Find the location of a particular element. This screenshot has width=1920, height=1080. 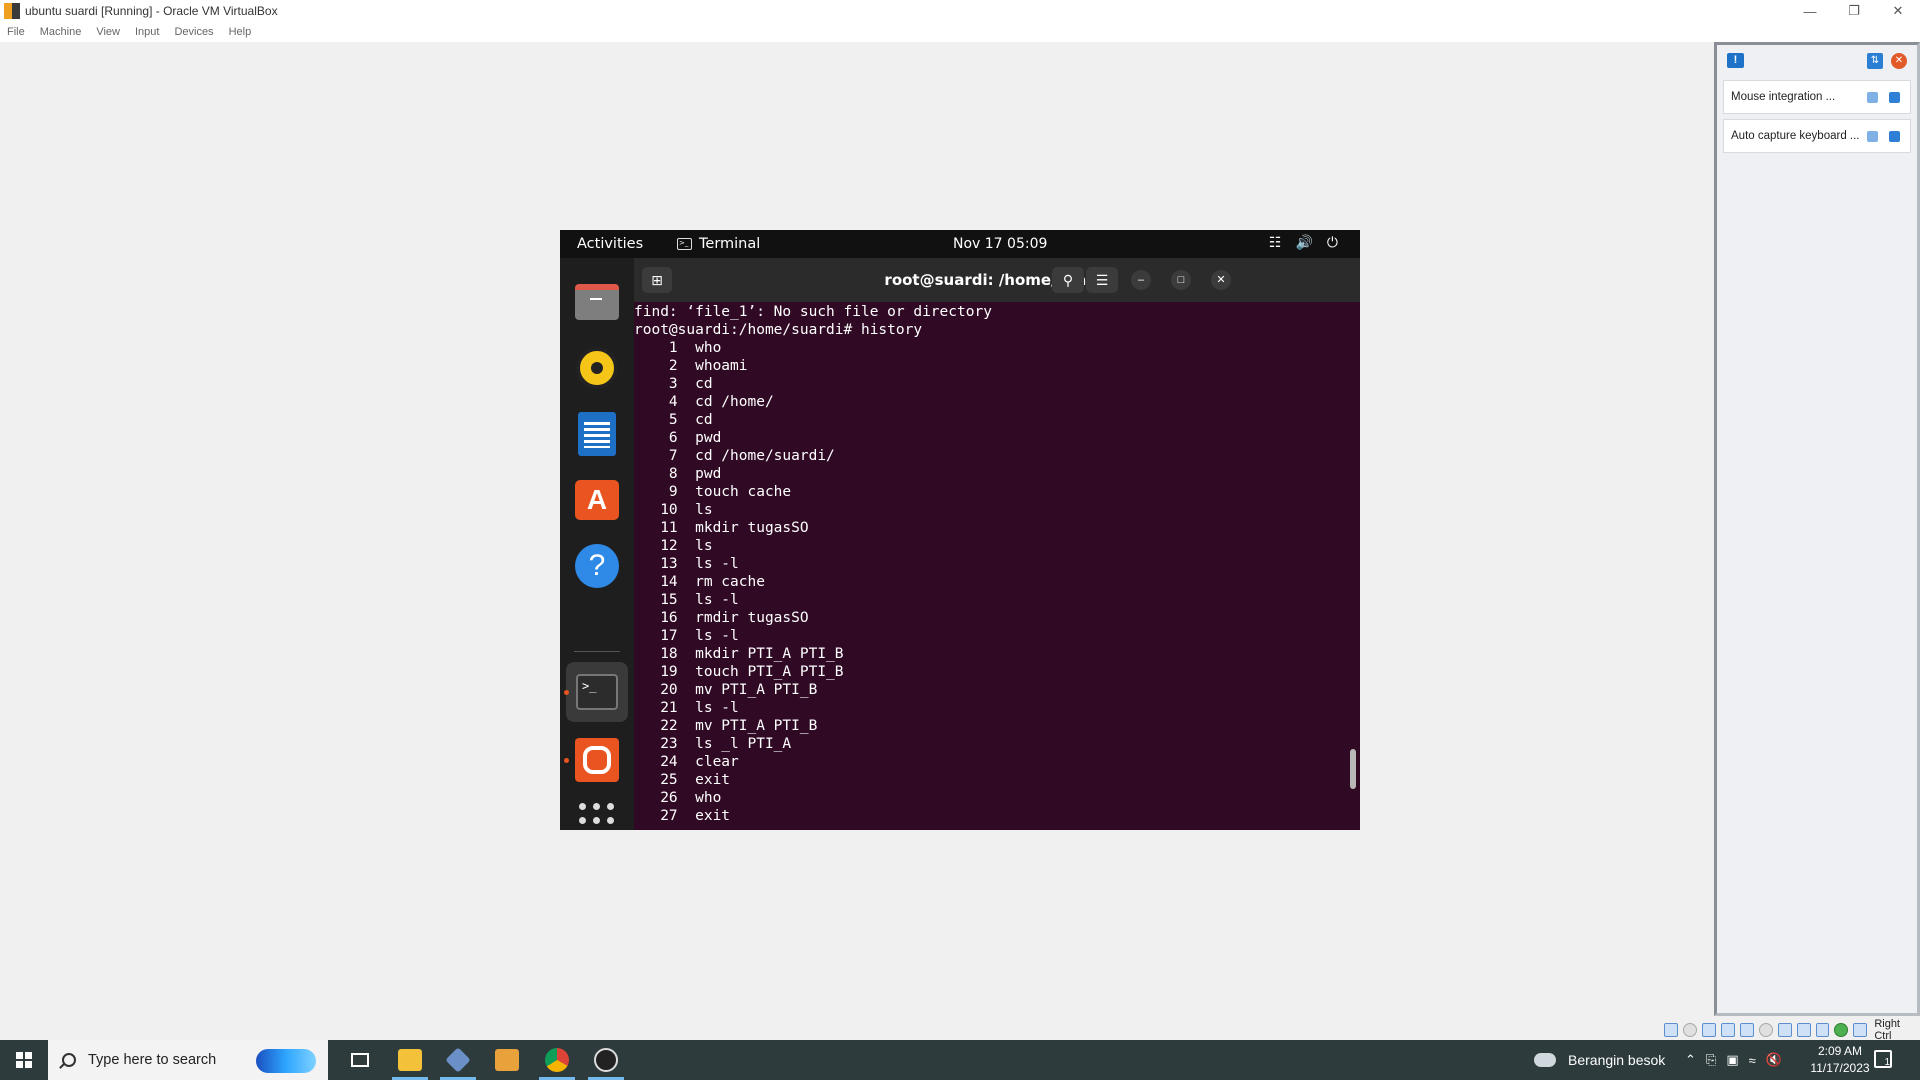

terminal-line: 22 mv PTI_A PTI_B is located at coordinates (726, 726).